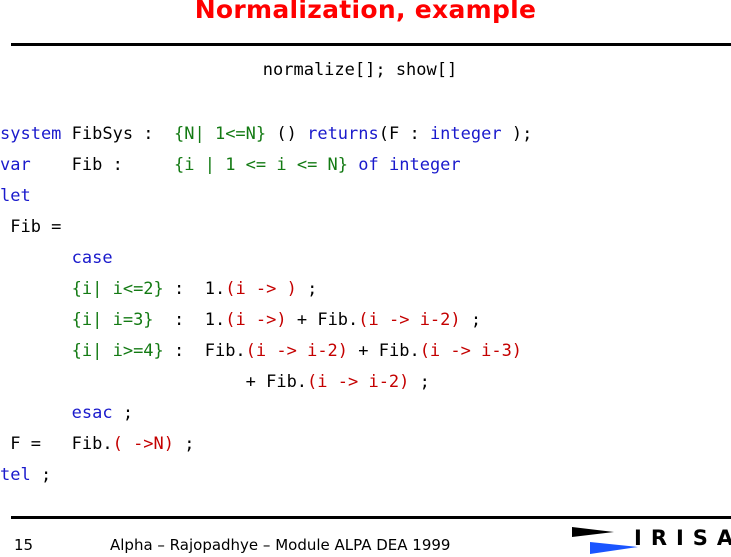 This screenshot has height=557, width=731. Describe the element at coordinates (614, 548) in the screenshot. I see `logo-blue-flag` at that location.